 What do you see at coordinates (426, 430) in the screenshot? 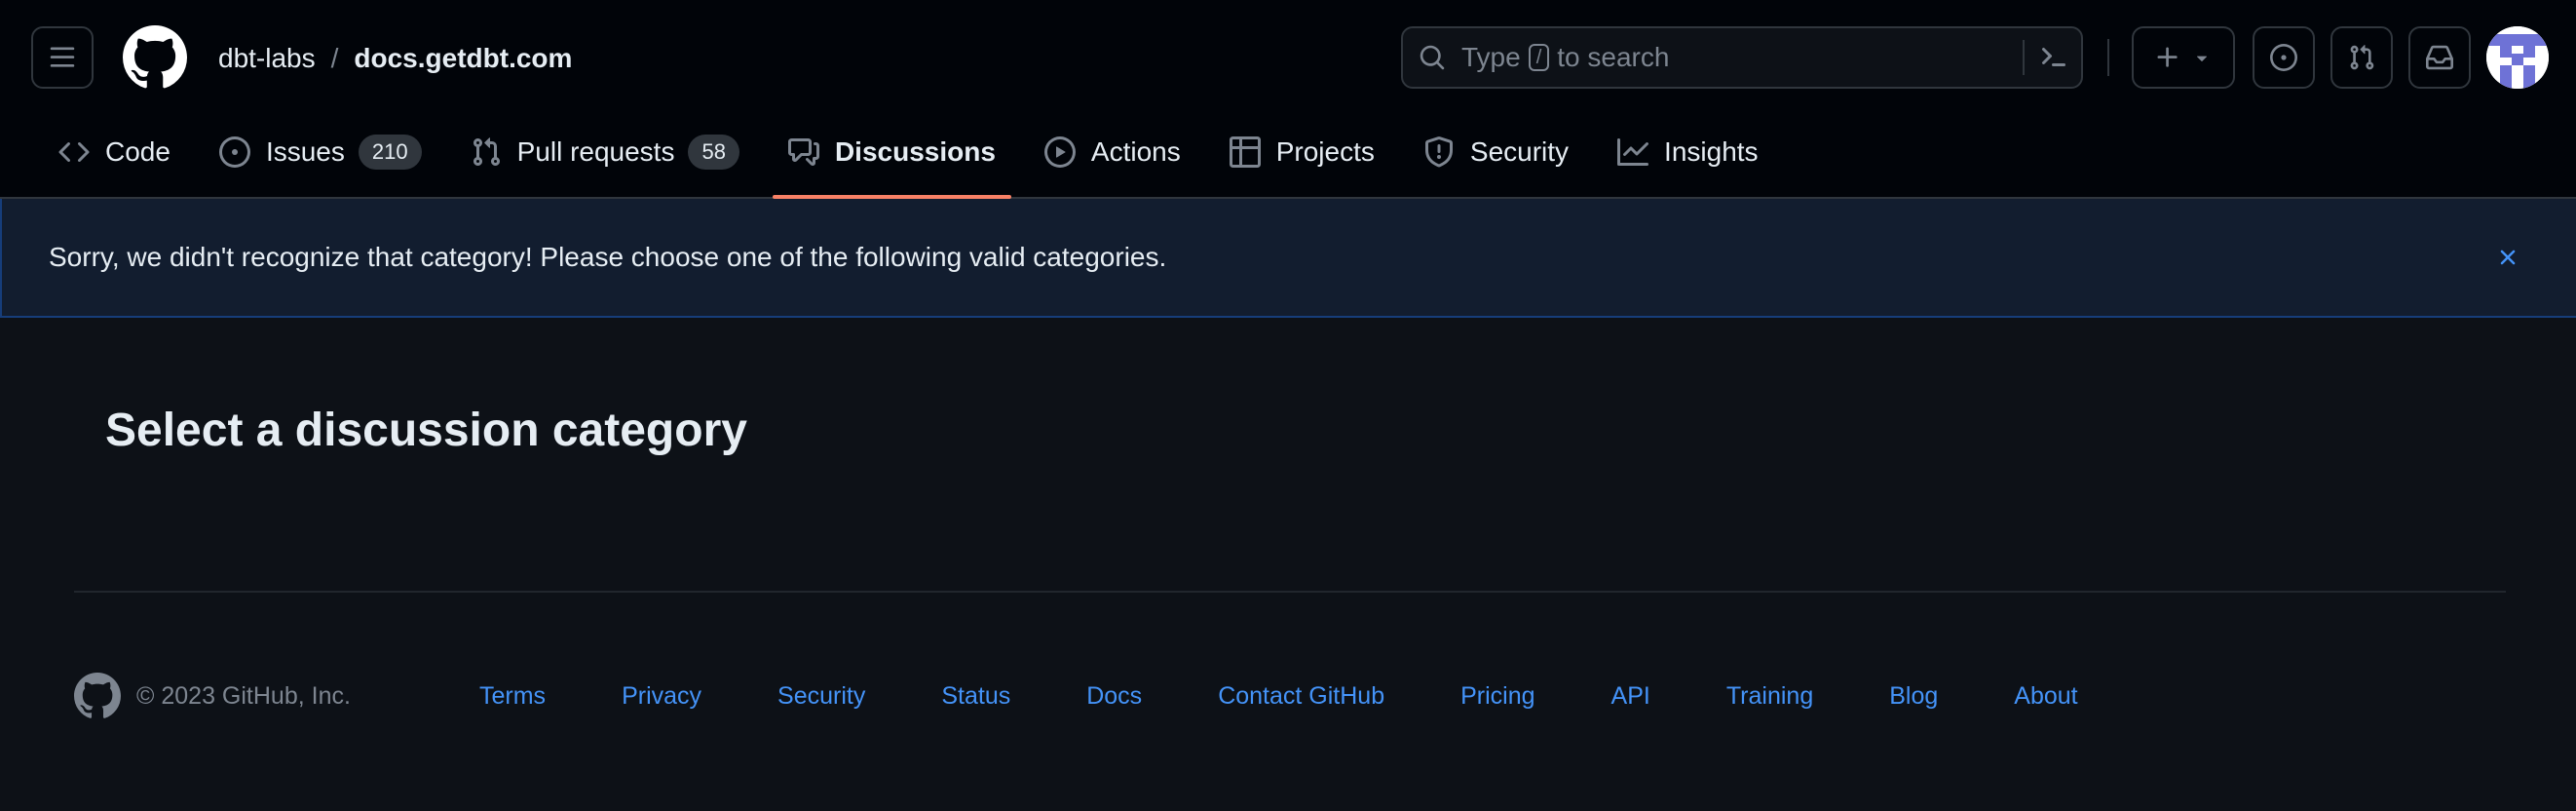
I see `page-title: Select a discussion category` at bounding box center [426, 430].